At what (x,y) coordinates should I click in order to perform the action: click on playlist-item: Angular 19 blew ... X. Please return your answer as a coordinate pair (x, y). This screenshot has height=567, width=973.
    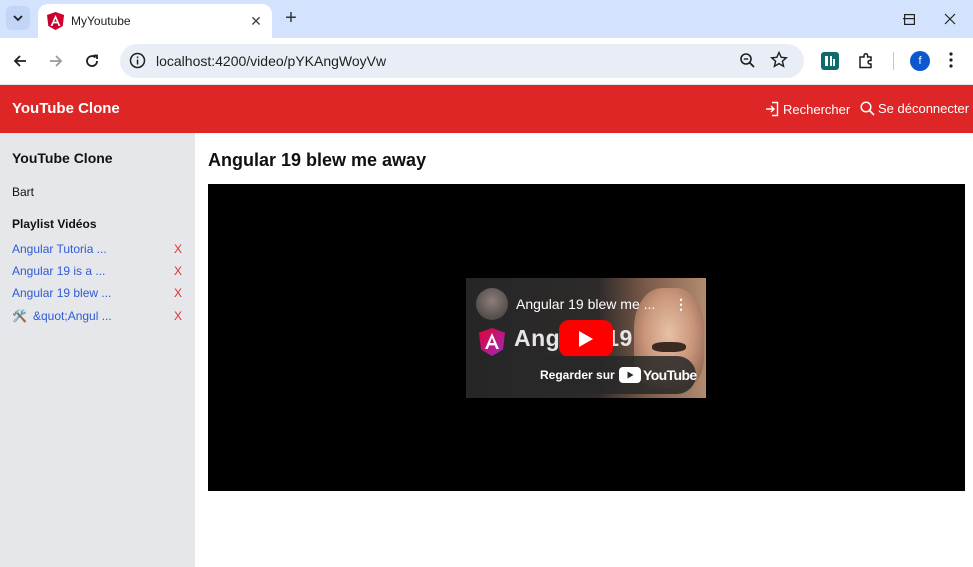
    Looking at the image, I should click on (98, 294).